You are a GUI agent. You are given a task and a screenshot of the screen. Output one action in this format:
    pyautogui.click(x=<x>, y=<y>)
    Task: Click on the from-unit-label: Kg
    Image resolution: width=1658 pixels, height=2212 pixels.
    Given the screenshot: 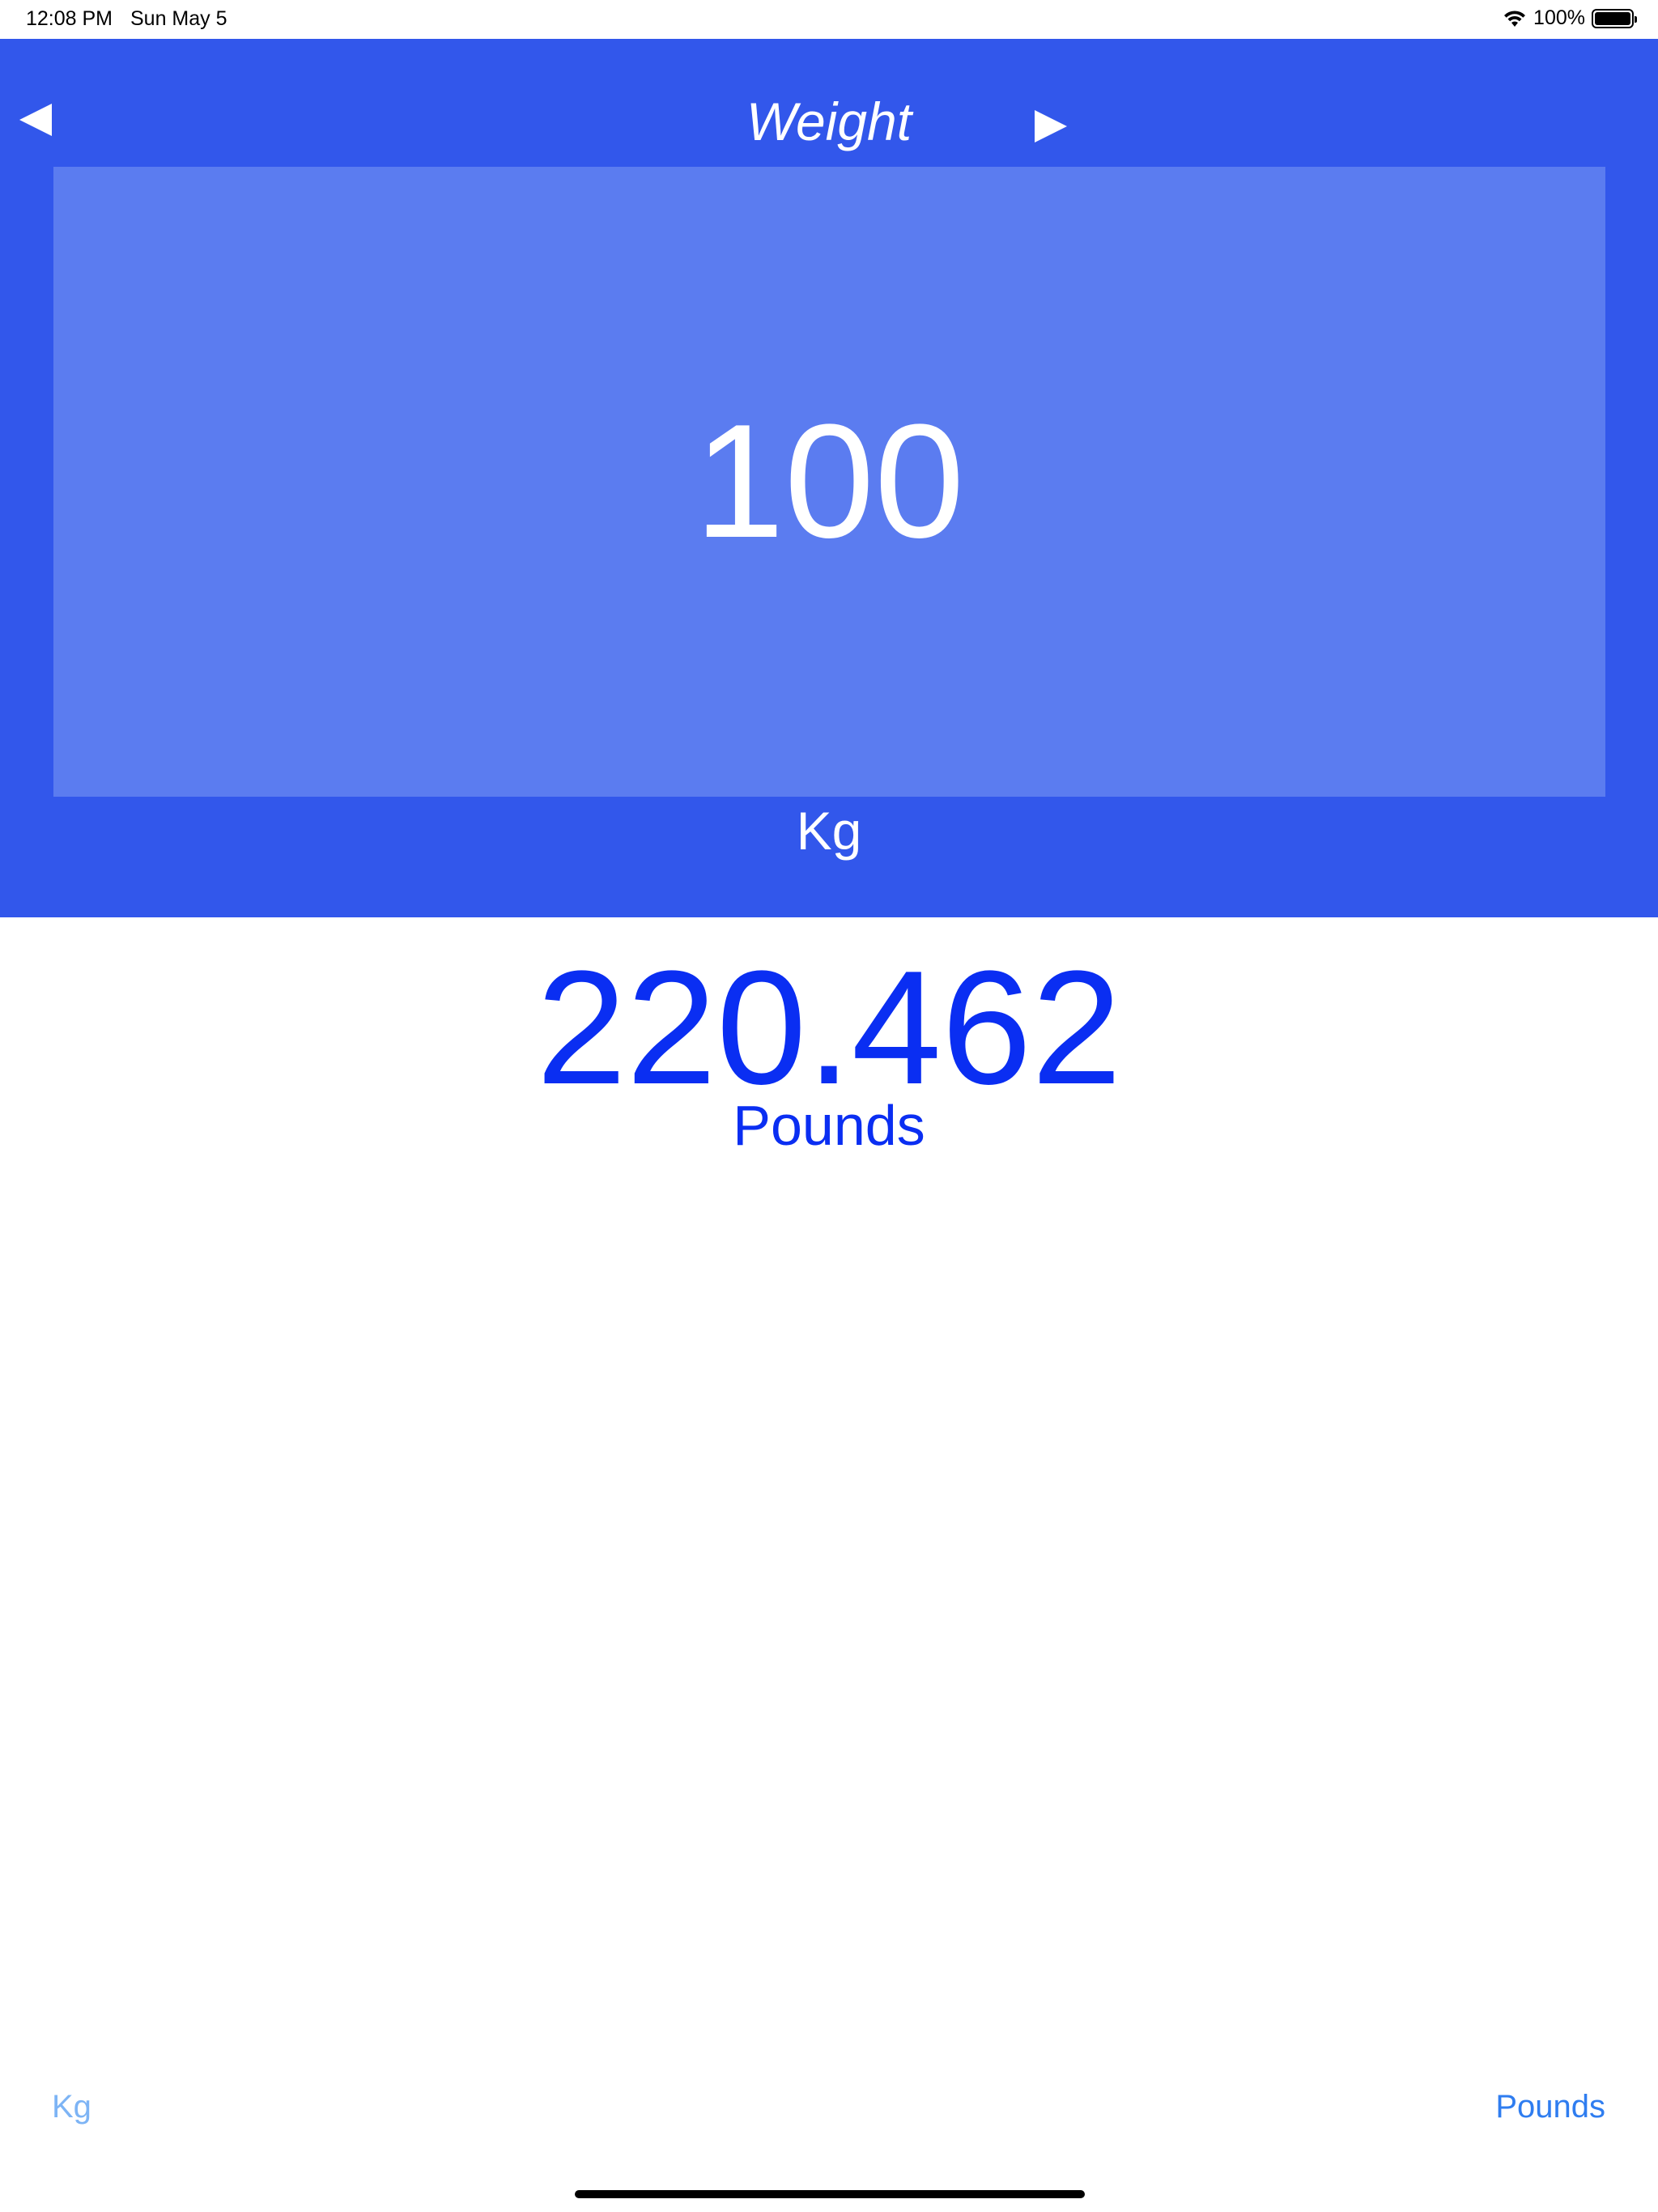 What is the action you would take?
    pyautogui.click(x=829, y=831)
    